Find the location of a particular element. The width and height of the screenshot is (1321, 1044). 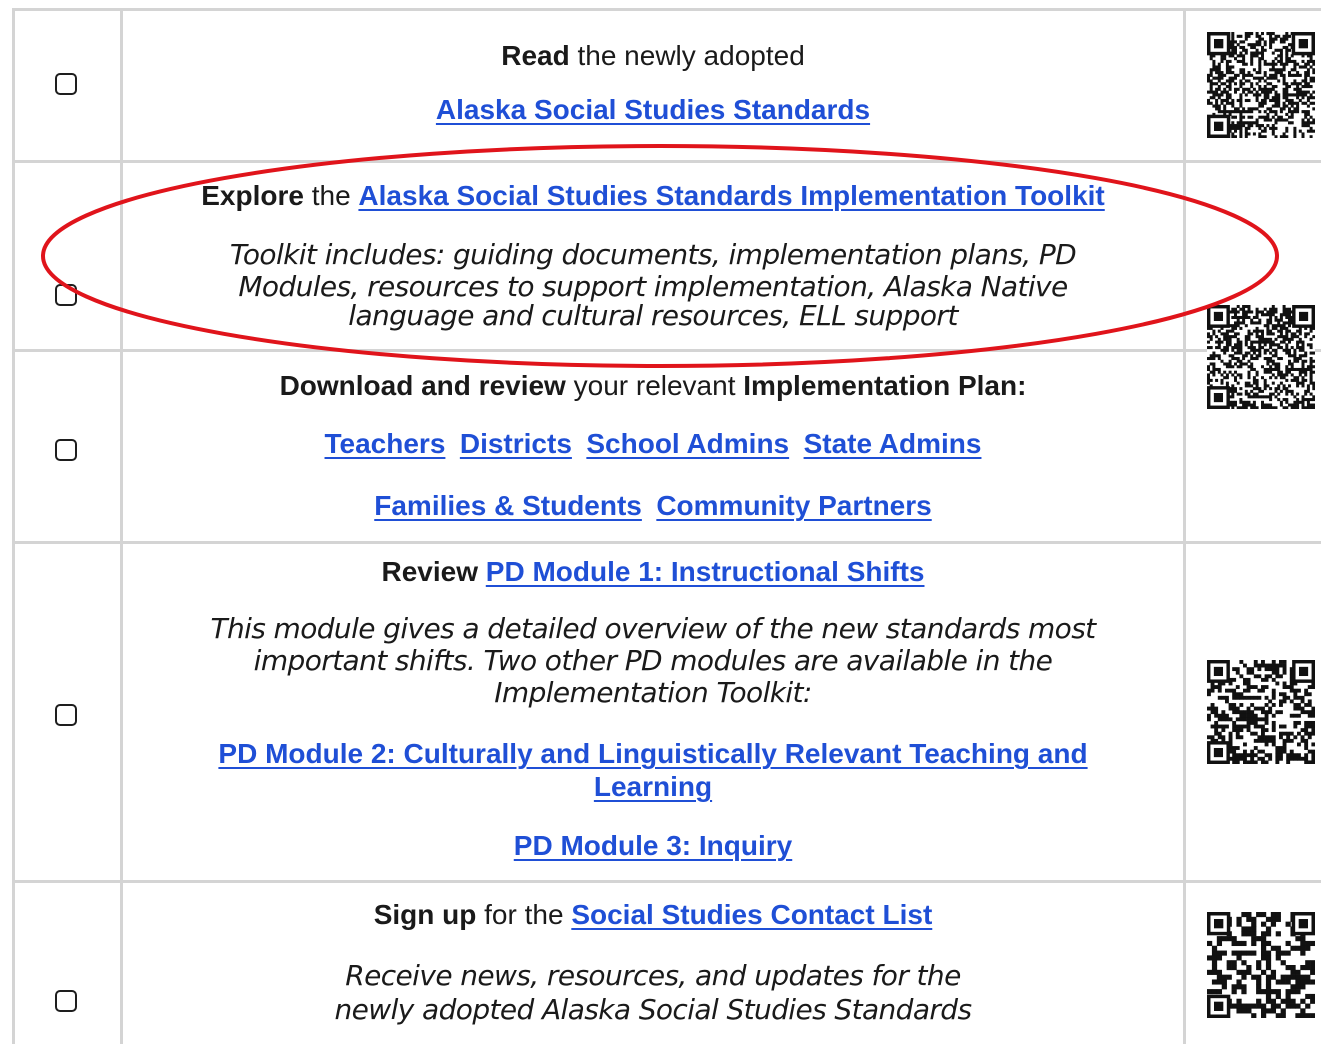

community-partners-plan-link: Community Partners is located at coordinates (793, 505).